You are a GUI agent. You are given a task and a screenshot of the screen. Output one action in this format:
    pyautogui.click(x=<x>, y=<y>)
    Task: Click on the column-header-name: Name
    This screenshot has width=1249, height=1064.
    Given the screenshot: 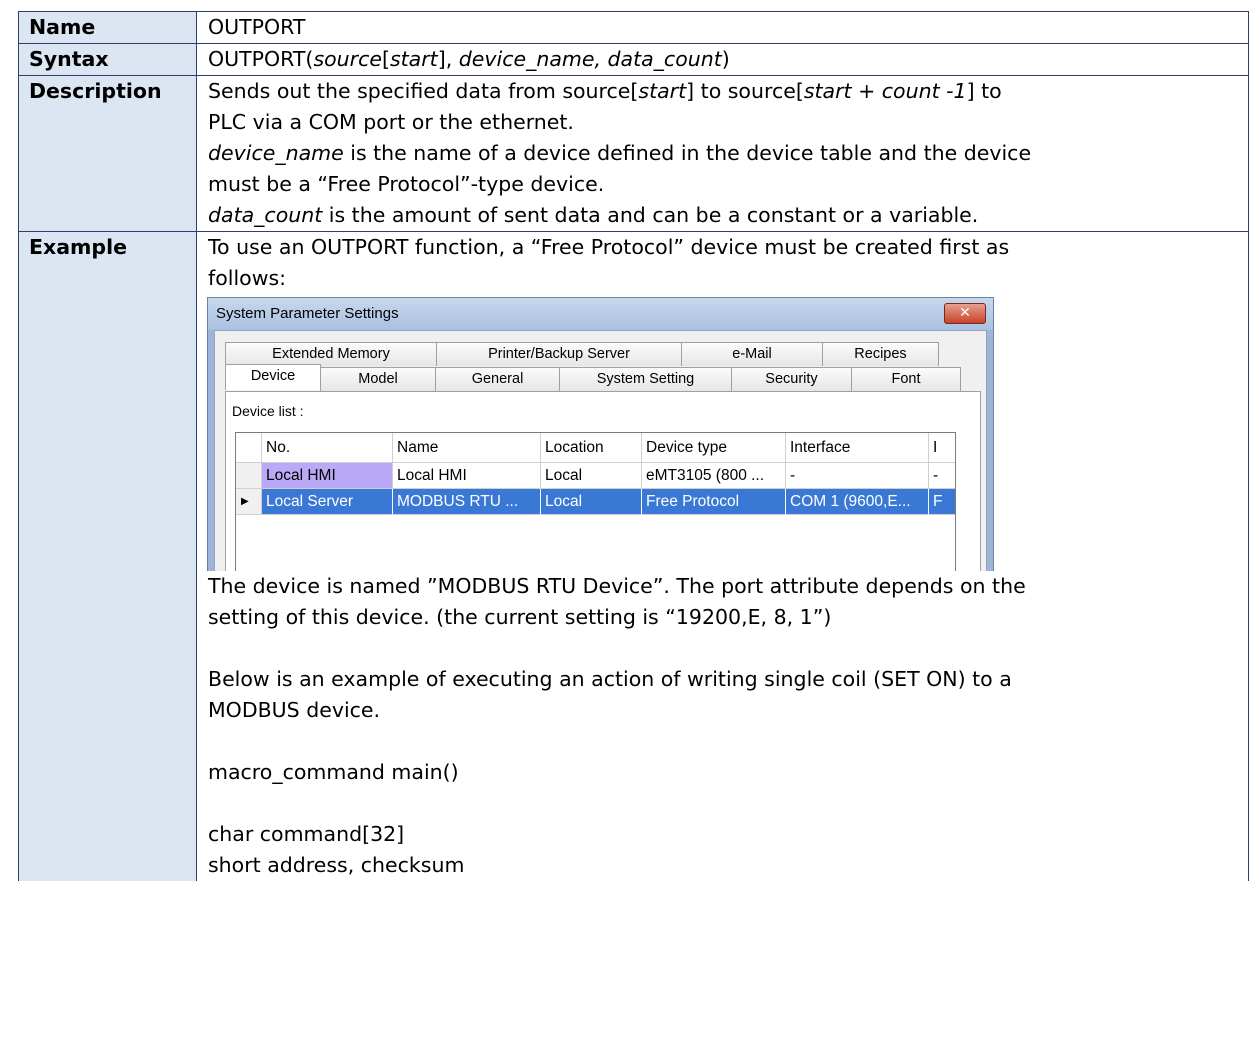 What is the action you would take?
    pyautogui.click(x=467, y=448)
    